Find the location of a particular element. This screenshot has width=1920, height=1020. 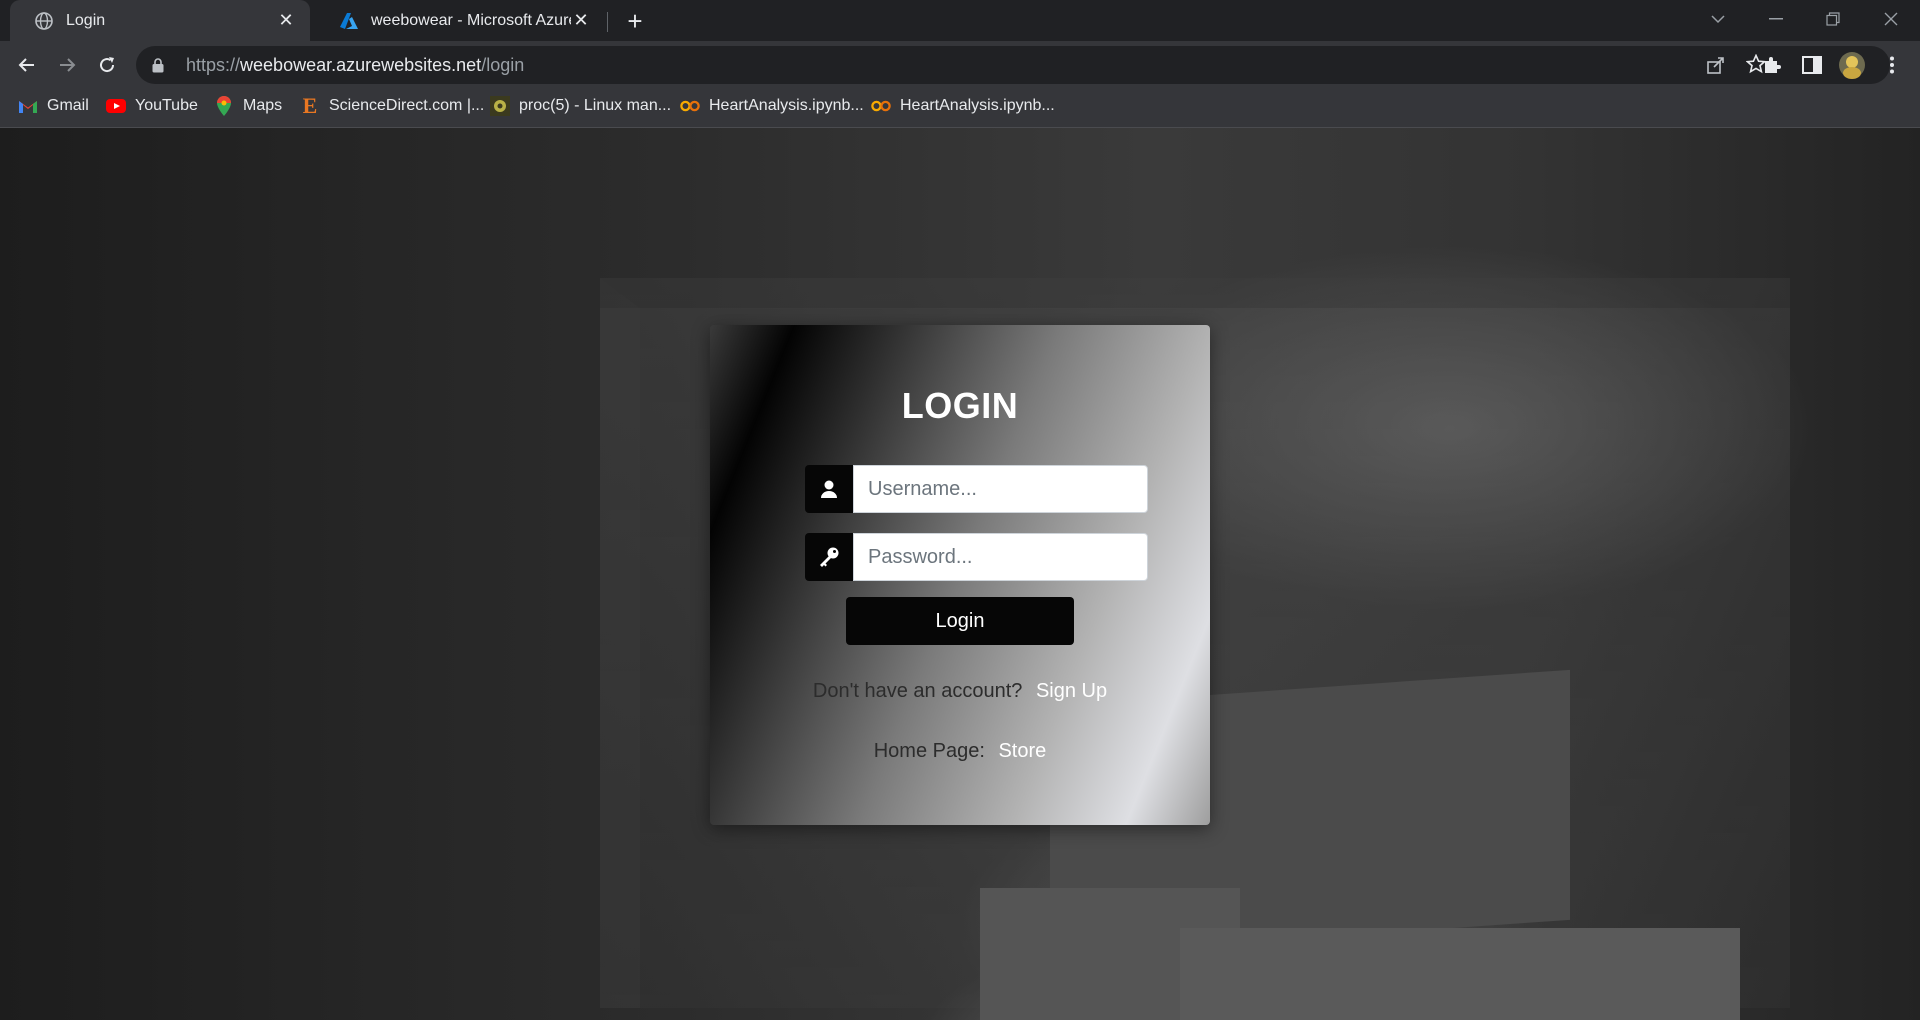

gmail-icon is located at coordinates (28, 106).